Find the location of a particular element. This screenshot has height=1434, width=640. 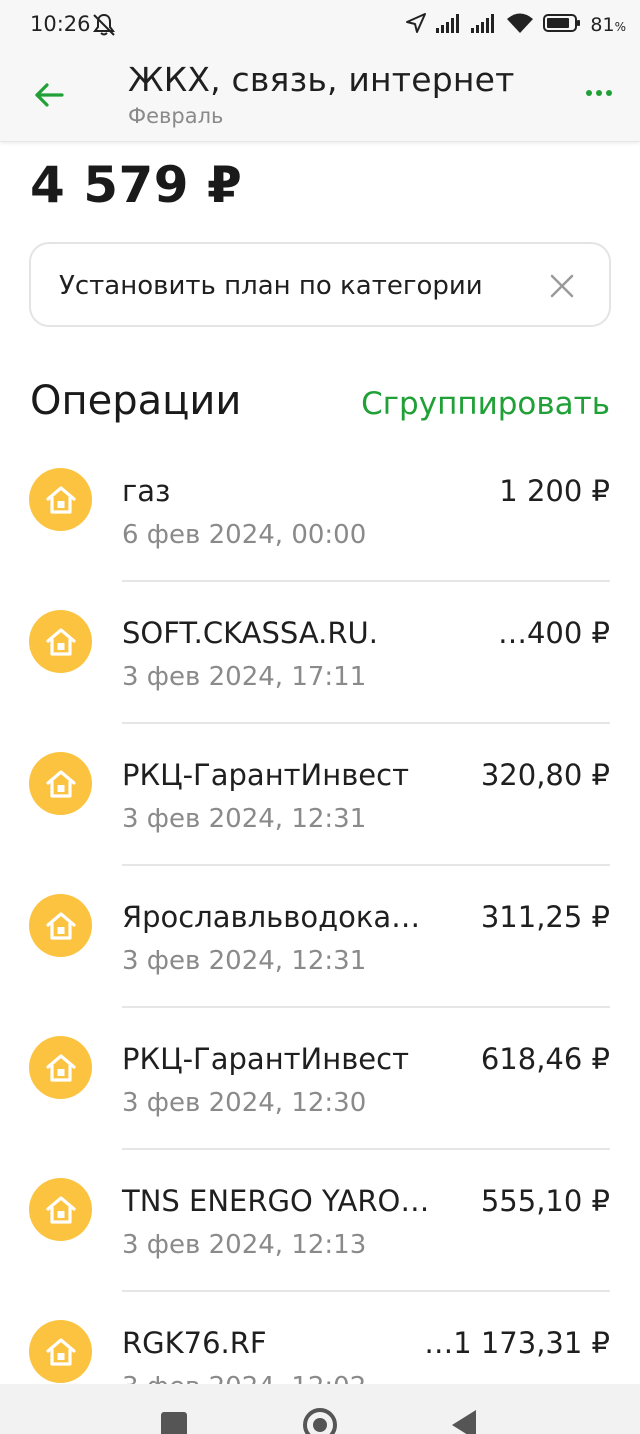

operation-name: SOFT.CKASSA.RU. is located at coordinates (250, 633).